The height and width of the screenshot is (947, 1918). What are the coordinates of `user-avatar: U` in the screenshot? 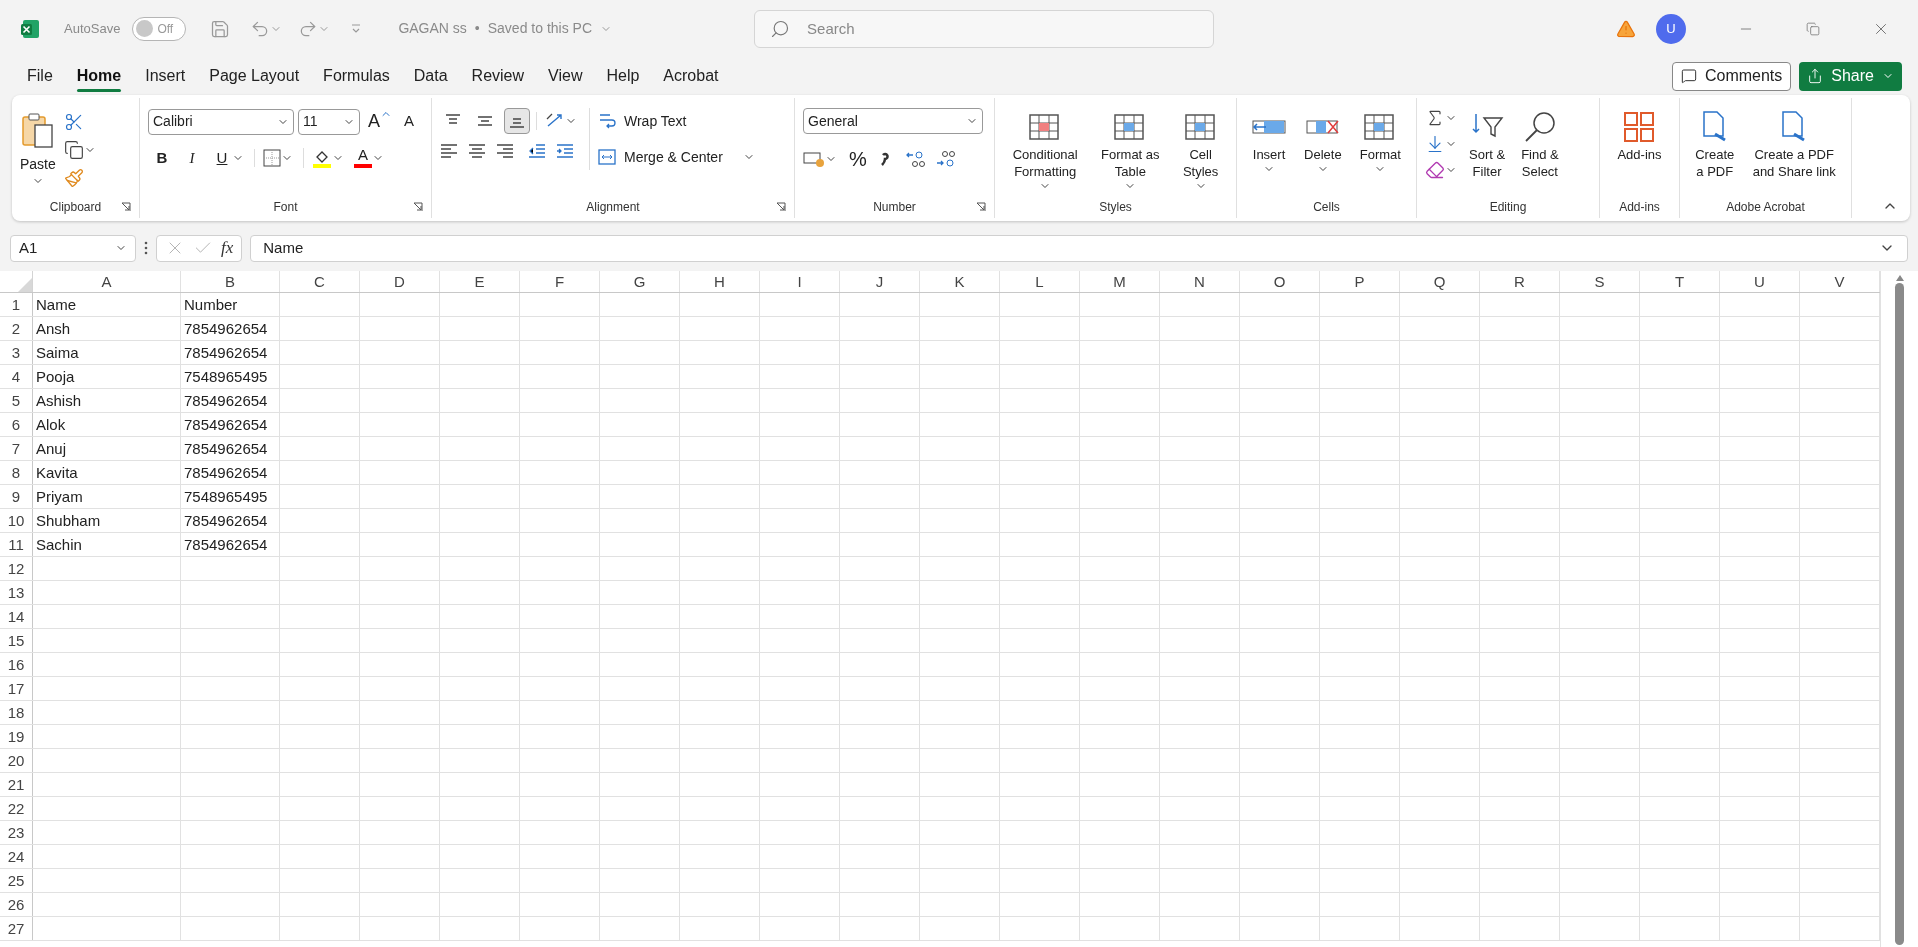 It's located at (1671, 28).